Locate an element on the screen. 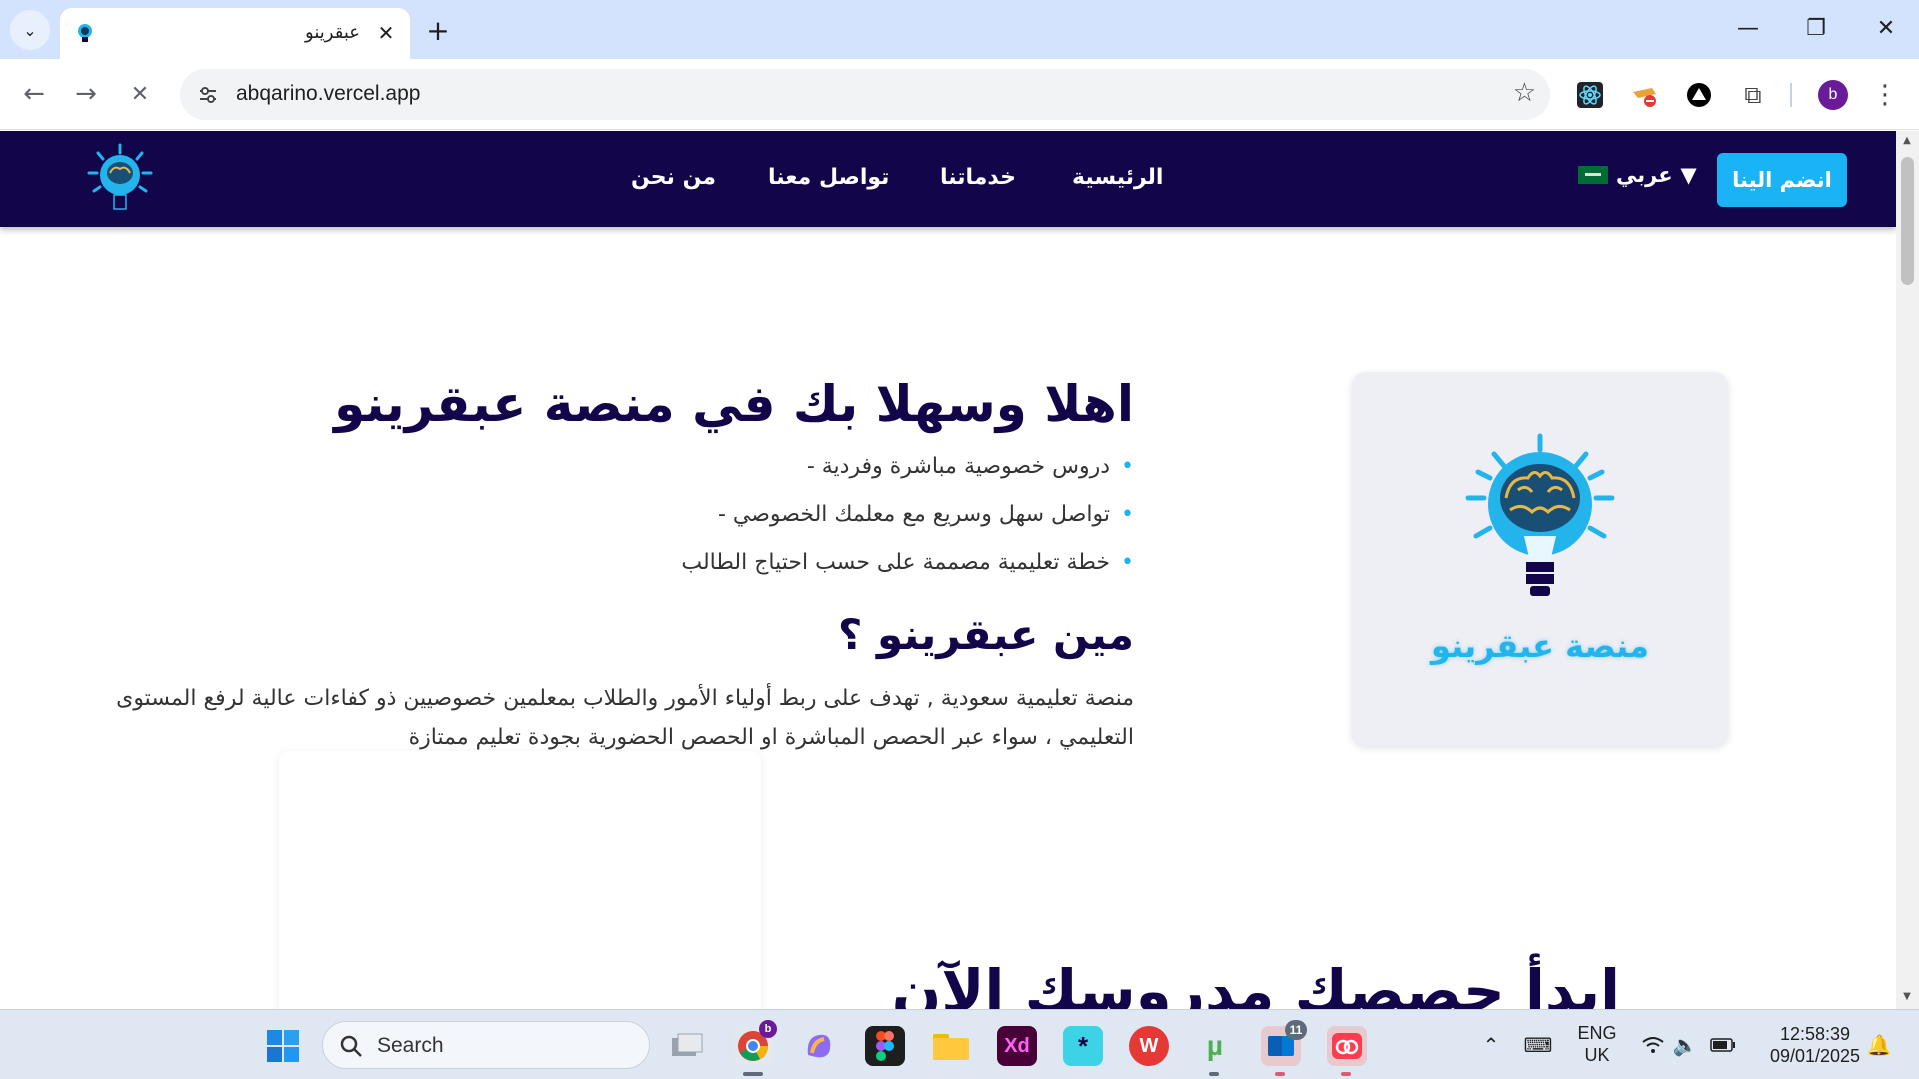 This screenshot has width=1919, height=1079. hero-logo-card: منصة عبقرينو is located at coordinates (1540, 559).